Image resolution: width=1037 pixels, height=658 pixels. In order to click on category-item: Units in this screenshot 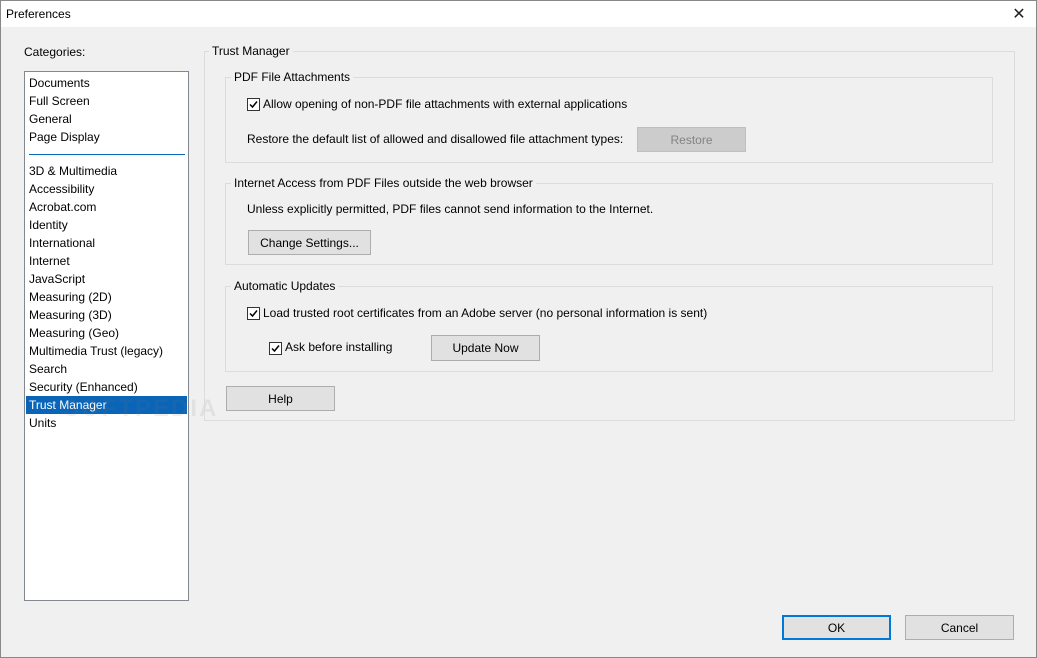, I will do `click(106, 423)`.